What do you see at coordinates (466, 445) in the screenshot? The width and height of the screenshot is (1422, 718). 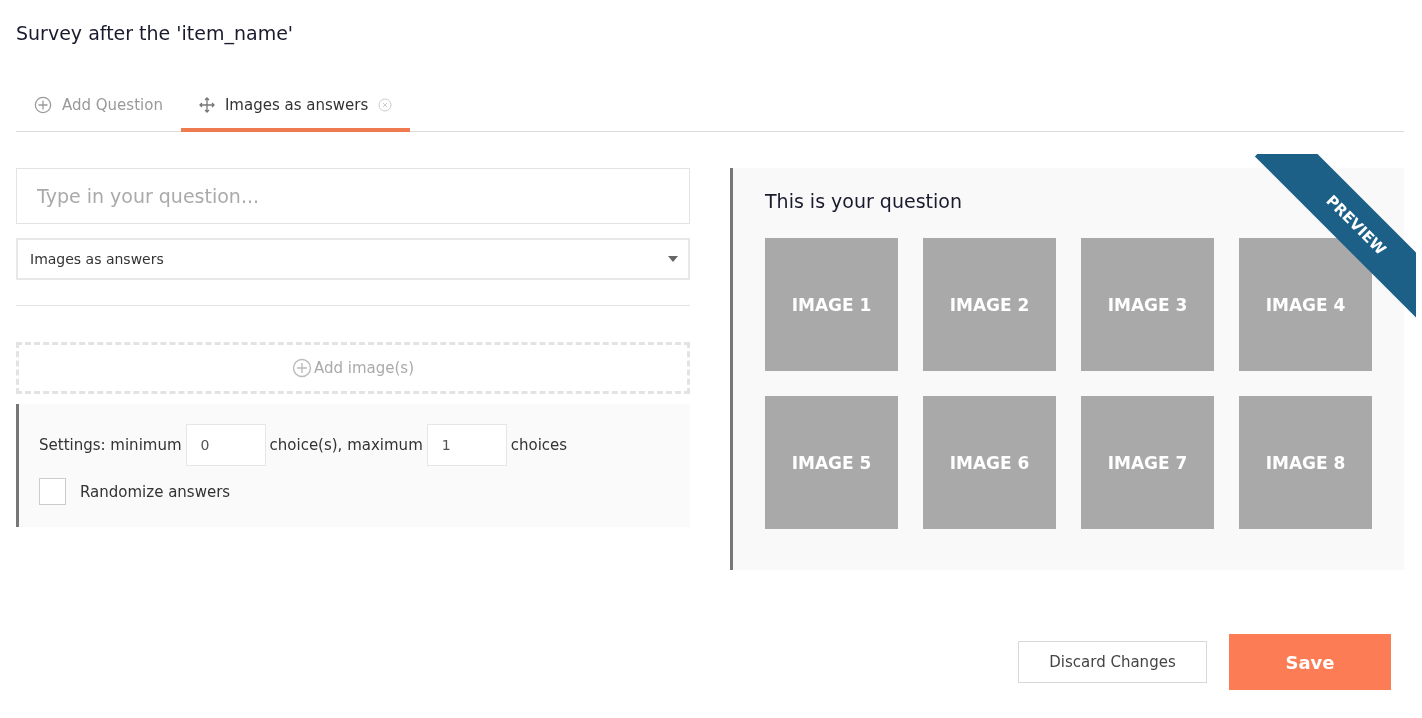 I see `maximum-field: 1` at bounding box center [466, 445].